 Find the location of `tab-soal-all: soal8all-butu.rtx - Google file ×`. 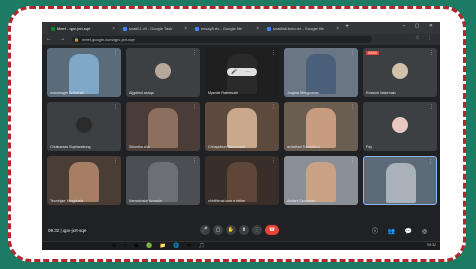

tab-soal-all: soal8all-butu.rtx - Google file × is located at coordinates (303, 29).